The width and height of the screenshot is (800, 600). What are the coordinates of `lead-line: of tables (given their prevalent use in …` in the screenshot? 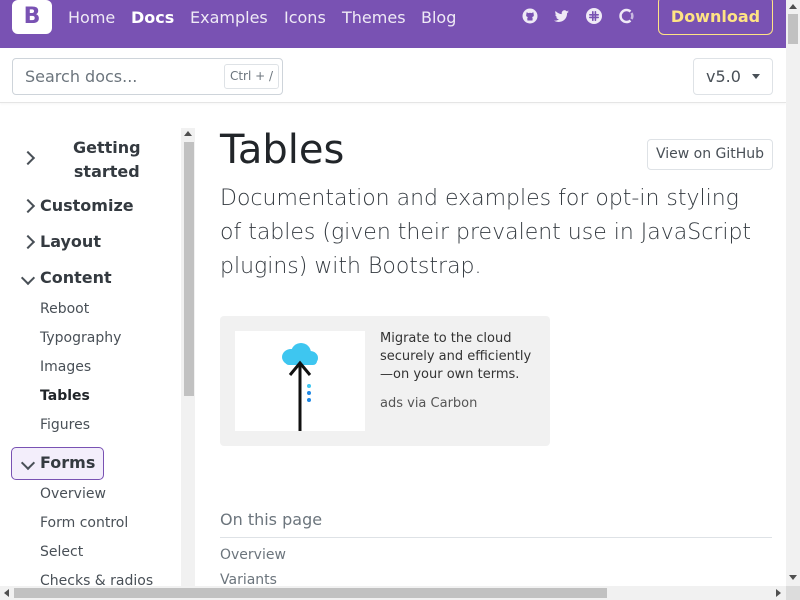 It's located at (486, 232).